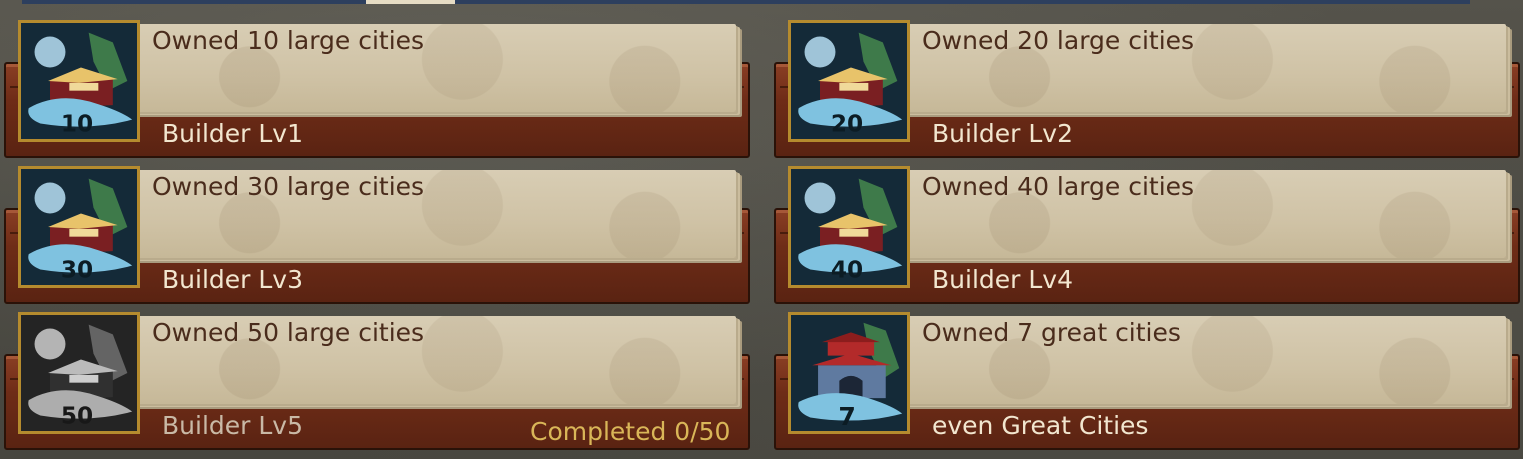 The height and width of the screenshot is (459, 1523). I want to click on achievement-reward: Builder Lv1, so click(232, 133).